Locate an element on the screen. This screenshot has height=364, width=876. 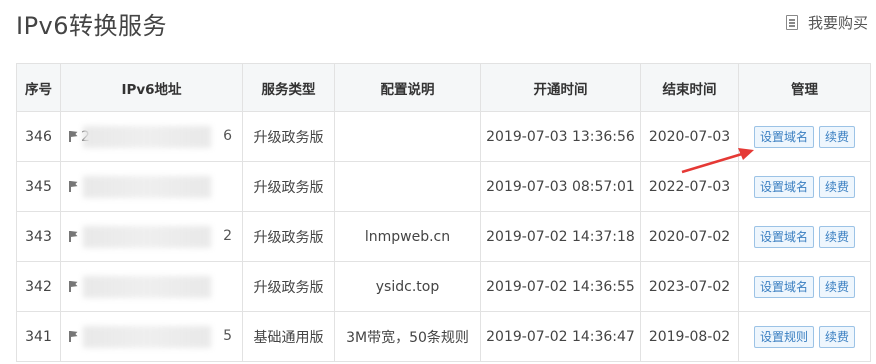
cell-end: 2019-08-02 is located at coordinates (689, 336).